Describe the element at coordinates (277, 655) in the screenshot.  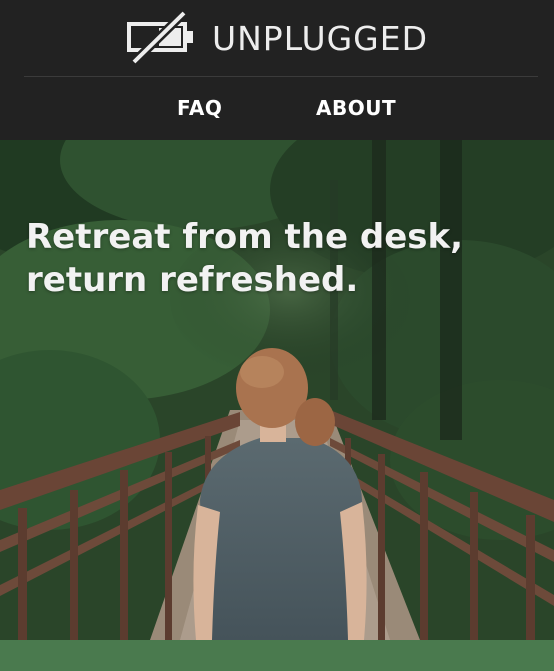
I see `footer-accent-bar` at that location.